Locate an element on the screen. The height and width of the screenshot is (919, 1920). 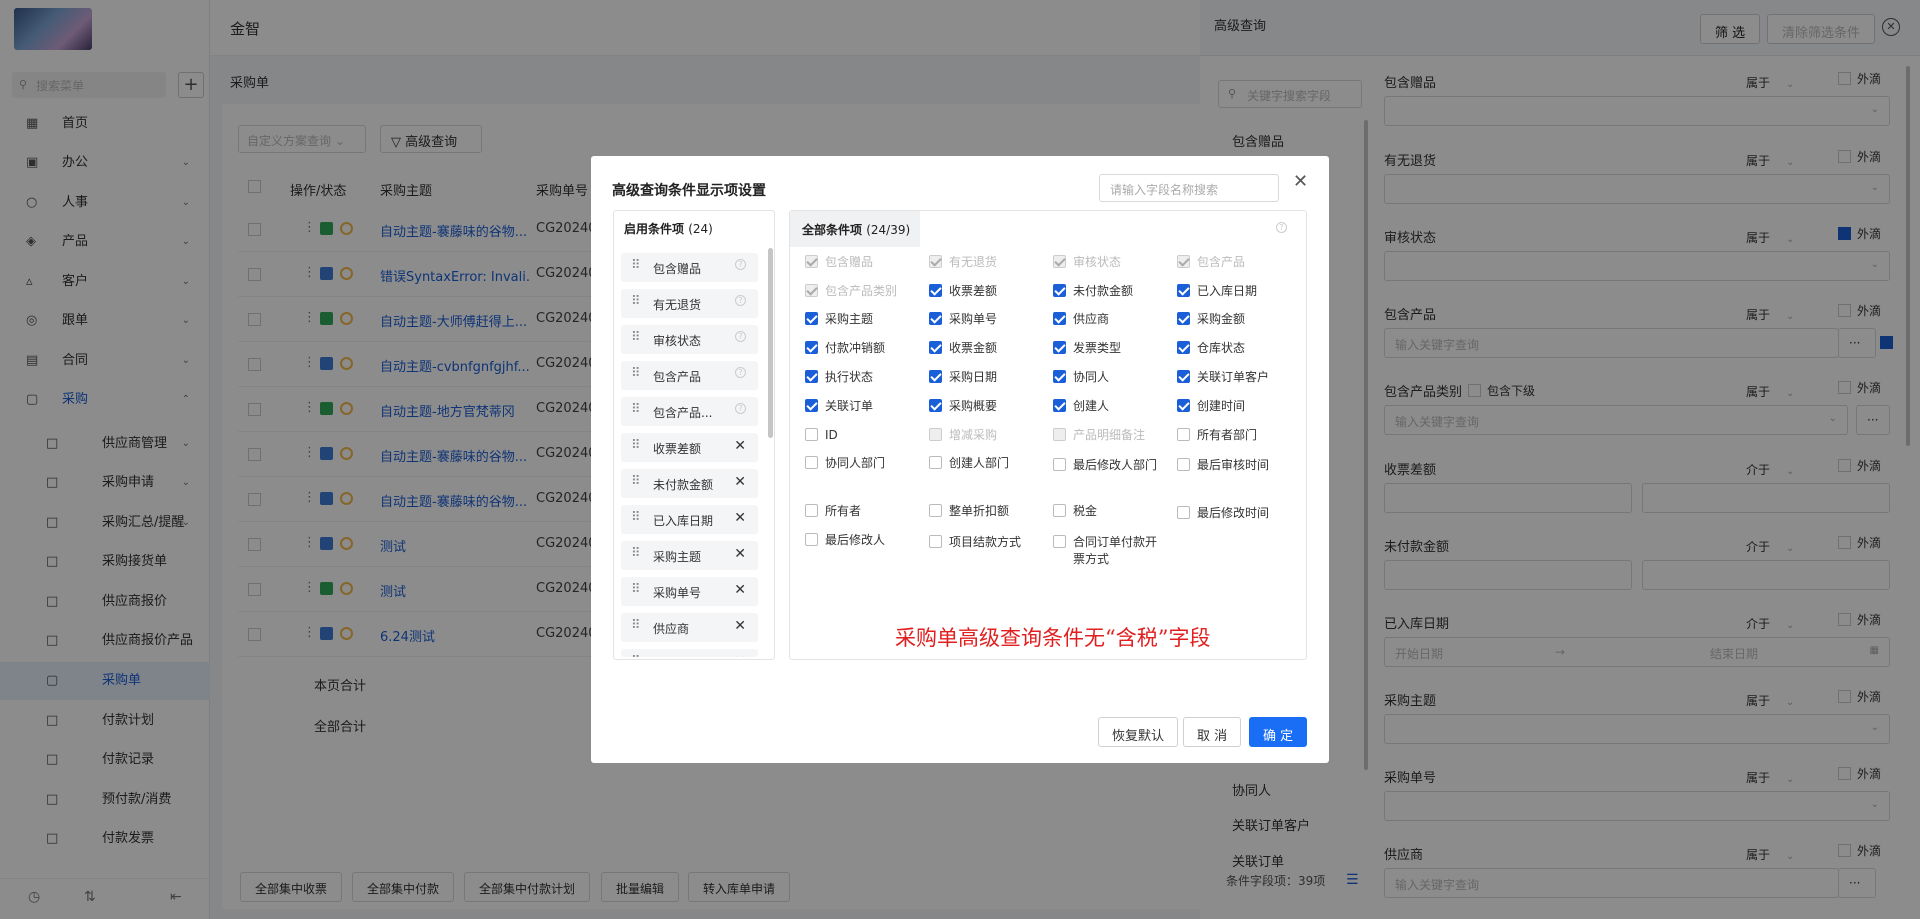
condition-option: 收票金额 is located at coordinates (989, 349).